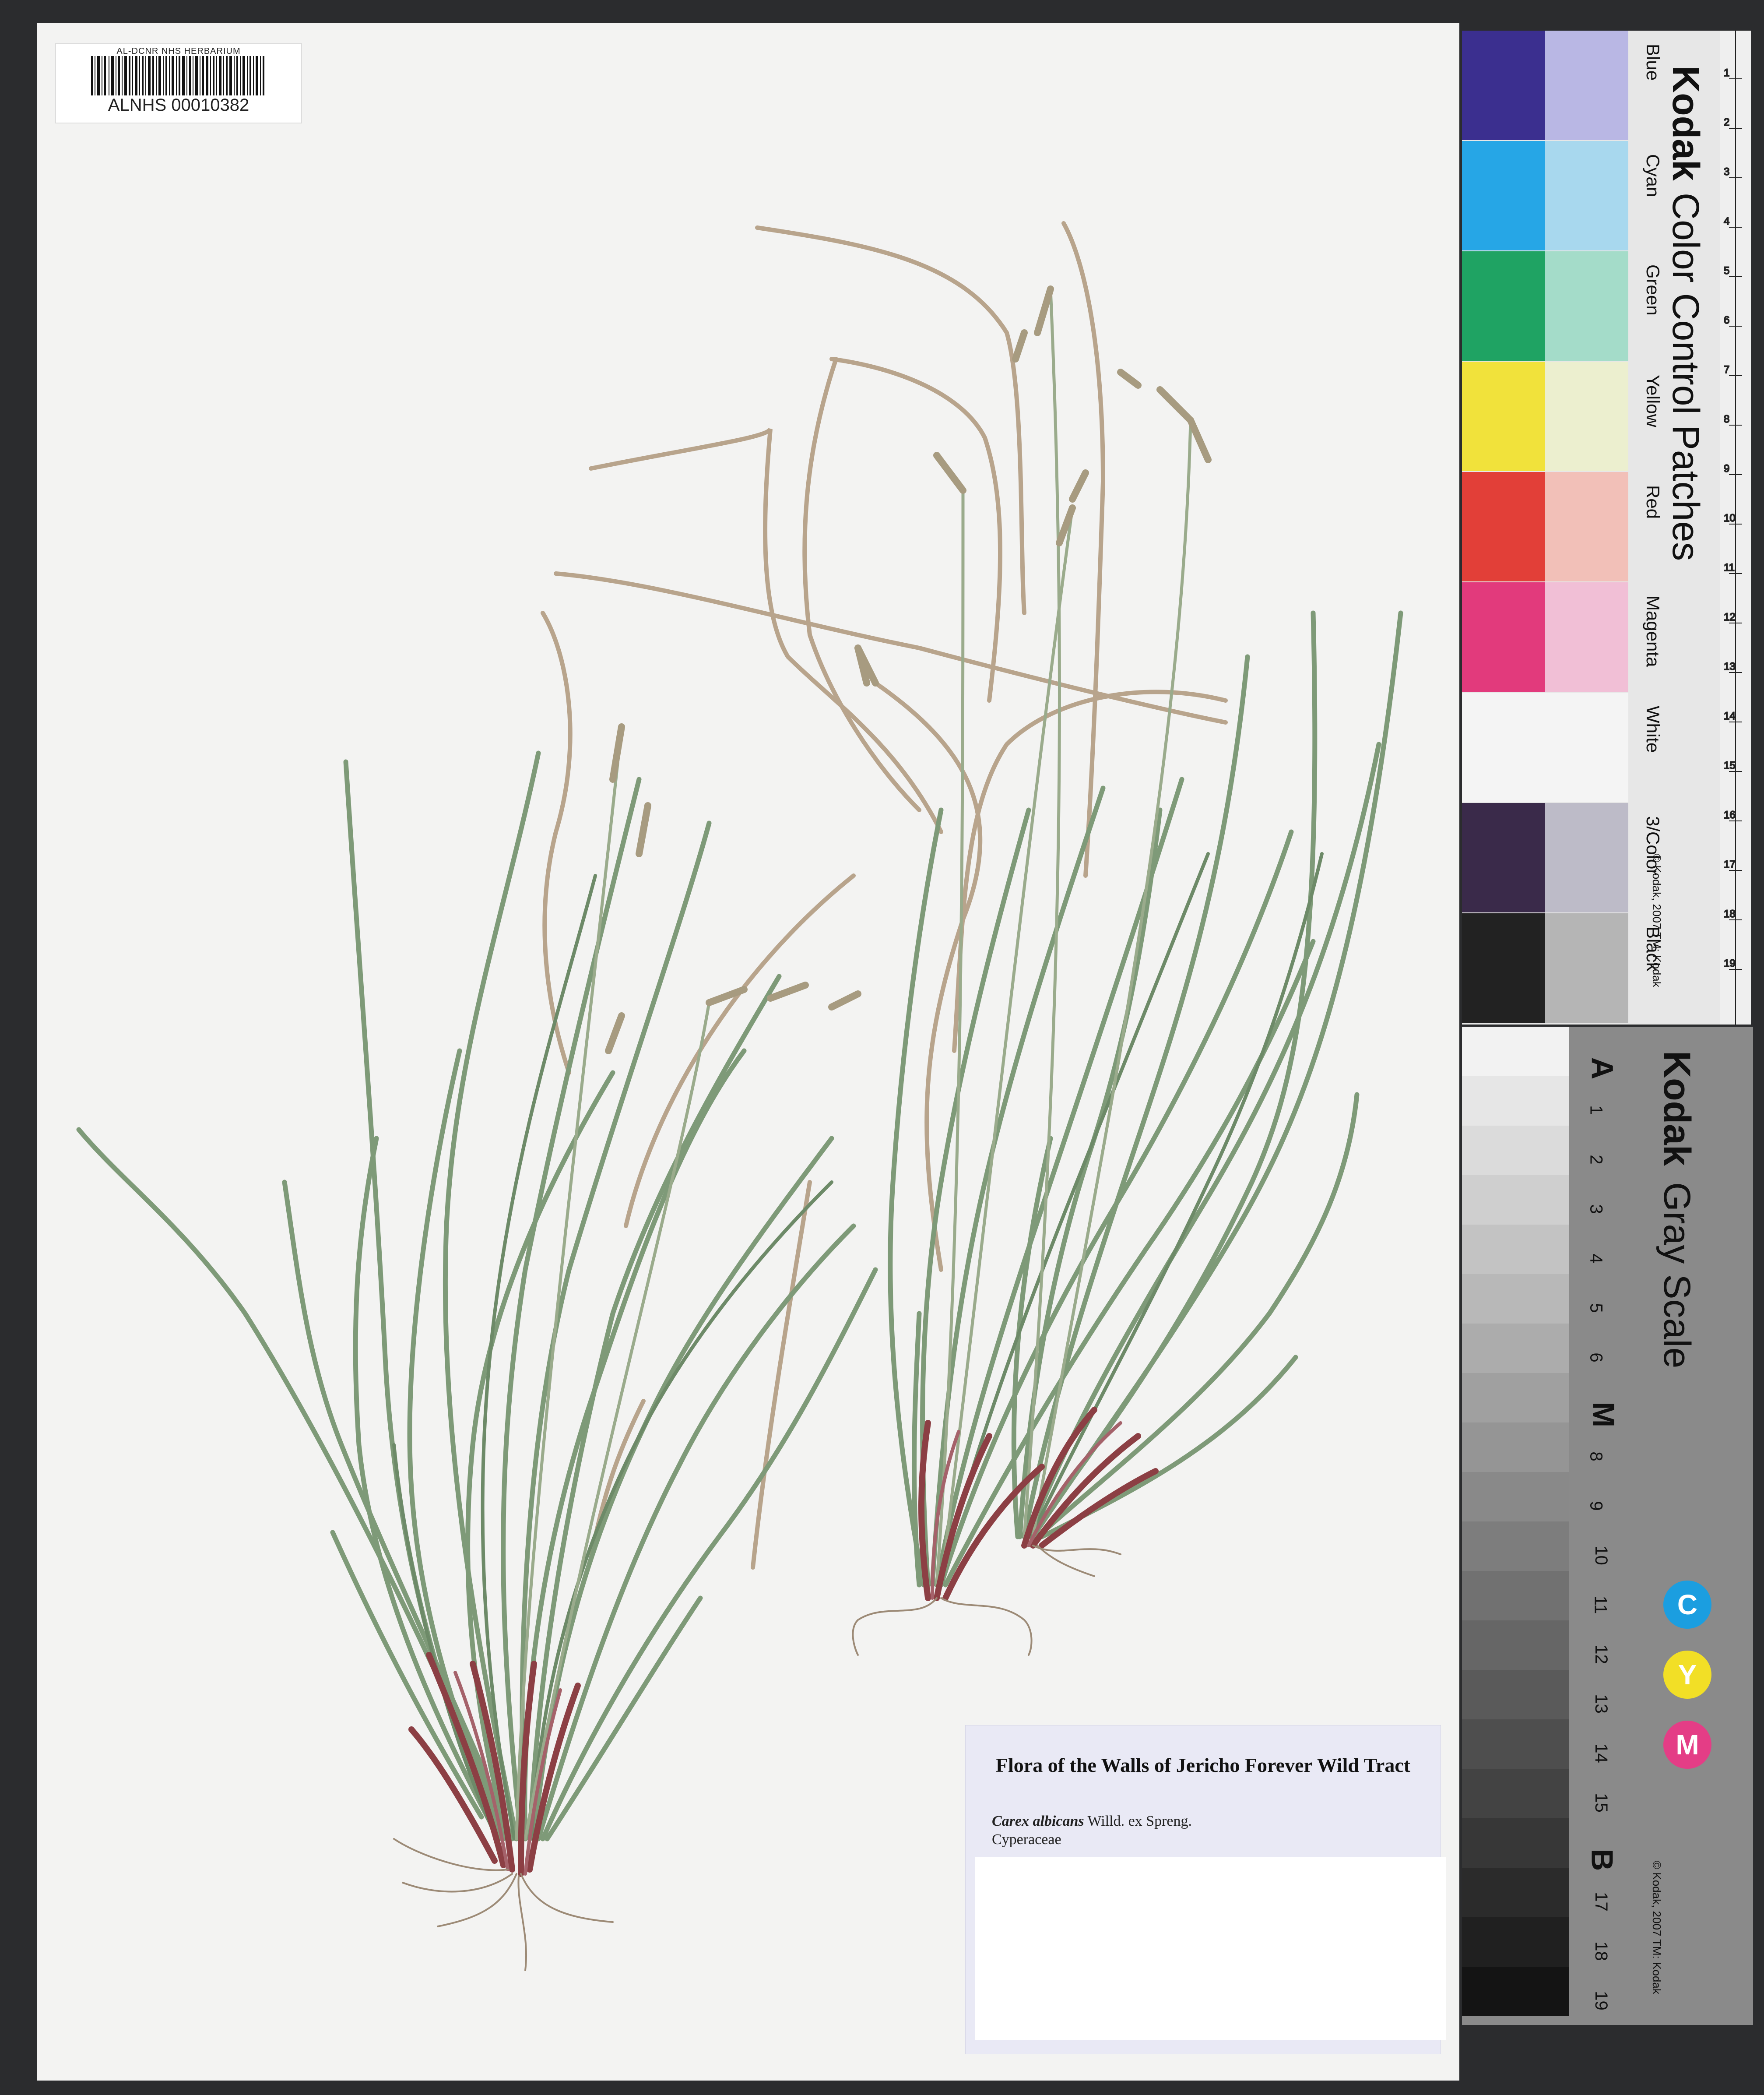 Image resolution: width=1764 pixels, height=2095 pixels. Describe the element at coordinates (1596, 1160) in the screenshot. I see `gray-step-label: 2` at that location.